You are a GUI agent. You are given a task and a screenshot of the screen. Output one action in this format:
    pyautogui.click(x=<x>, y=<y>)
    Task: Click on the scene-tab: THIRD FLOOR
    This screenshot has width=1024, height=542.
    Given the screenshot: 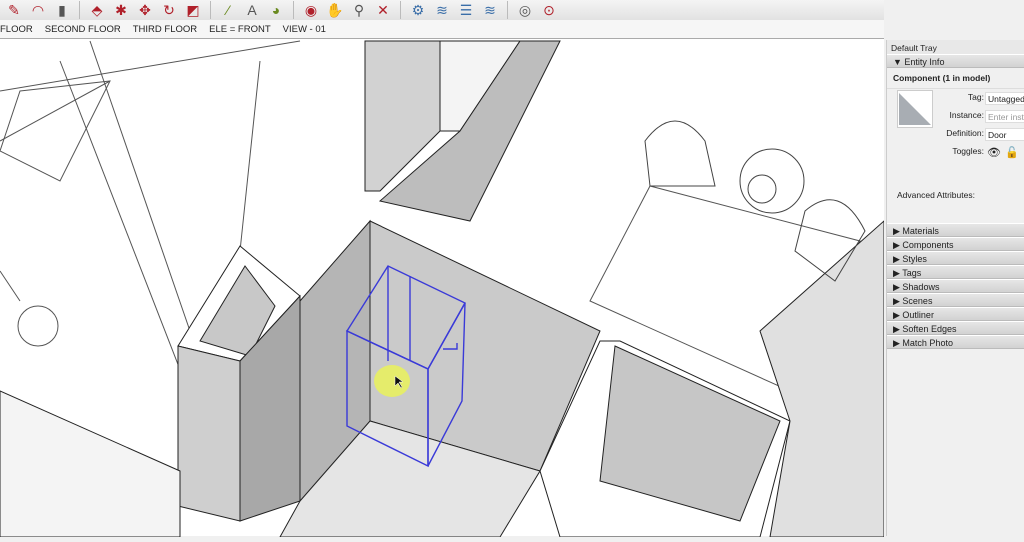 What is the action you would take?
    pyautogui.click(x=165, y=29)
    